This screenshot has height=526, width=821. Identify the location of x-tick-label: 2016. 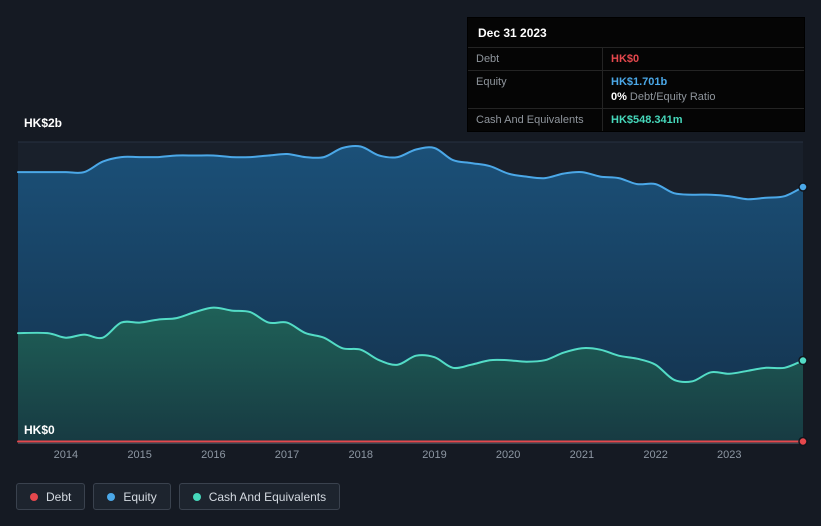
(213, 455).